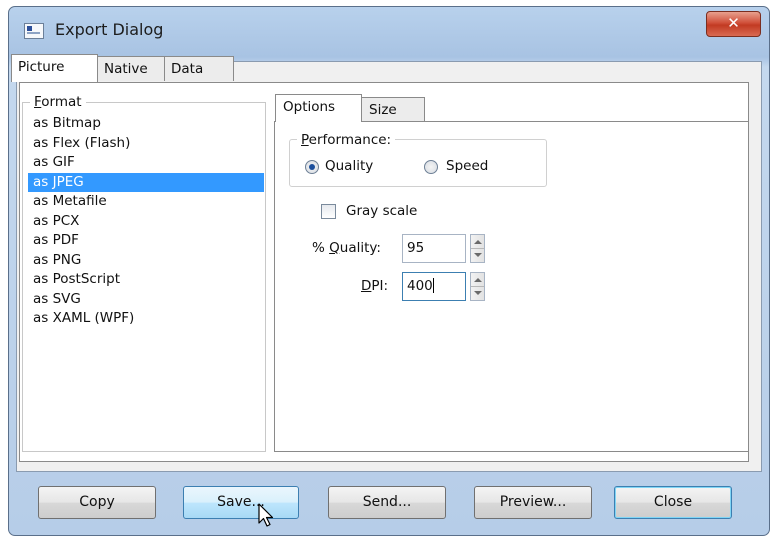  What do you see at coordinates (318, 108) in the screenshot?
I see `tab-options: Options` at bounding box center [318, 108].